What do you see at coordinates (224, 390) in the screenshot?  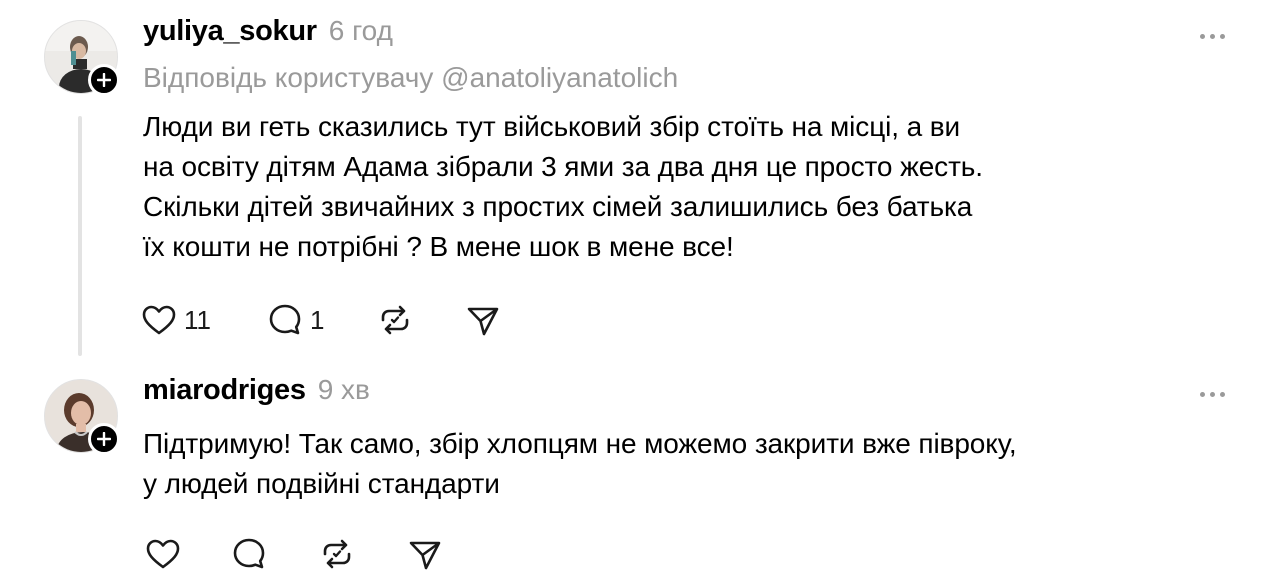 I see `username: miarodriges` at bounding box center [224, 390].